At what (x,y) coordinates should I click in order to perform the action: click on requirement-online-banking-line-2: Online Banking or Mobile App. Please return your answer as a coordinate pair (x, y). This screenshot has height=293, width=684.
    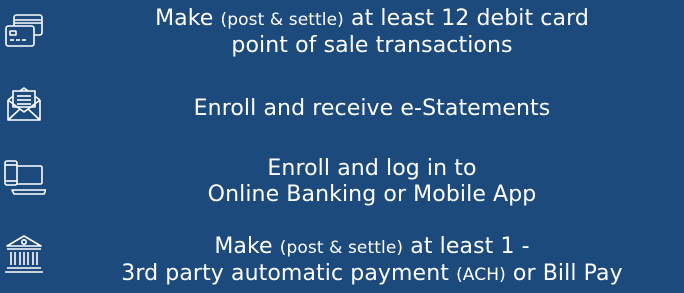
    Looking at the image, I should click on (372, 194).